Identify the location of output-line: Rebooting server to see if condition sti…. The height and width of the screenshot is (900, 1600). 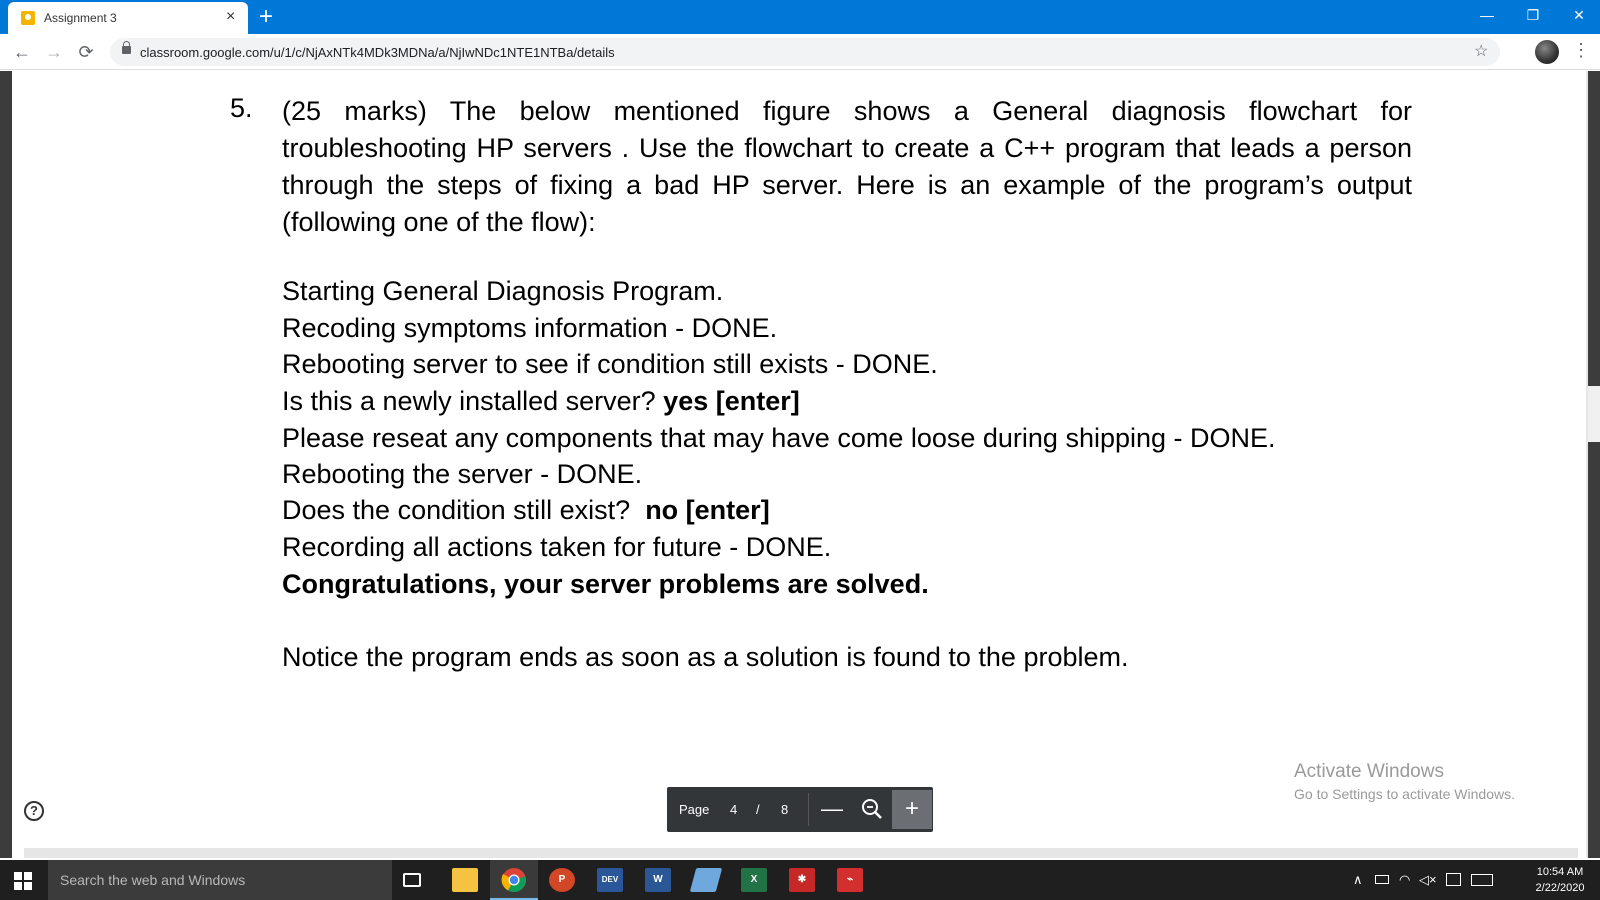
(610, 364).